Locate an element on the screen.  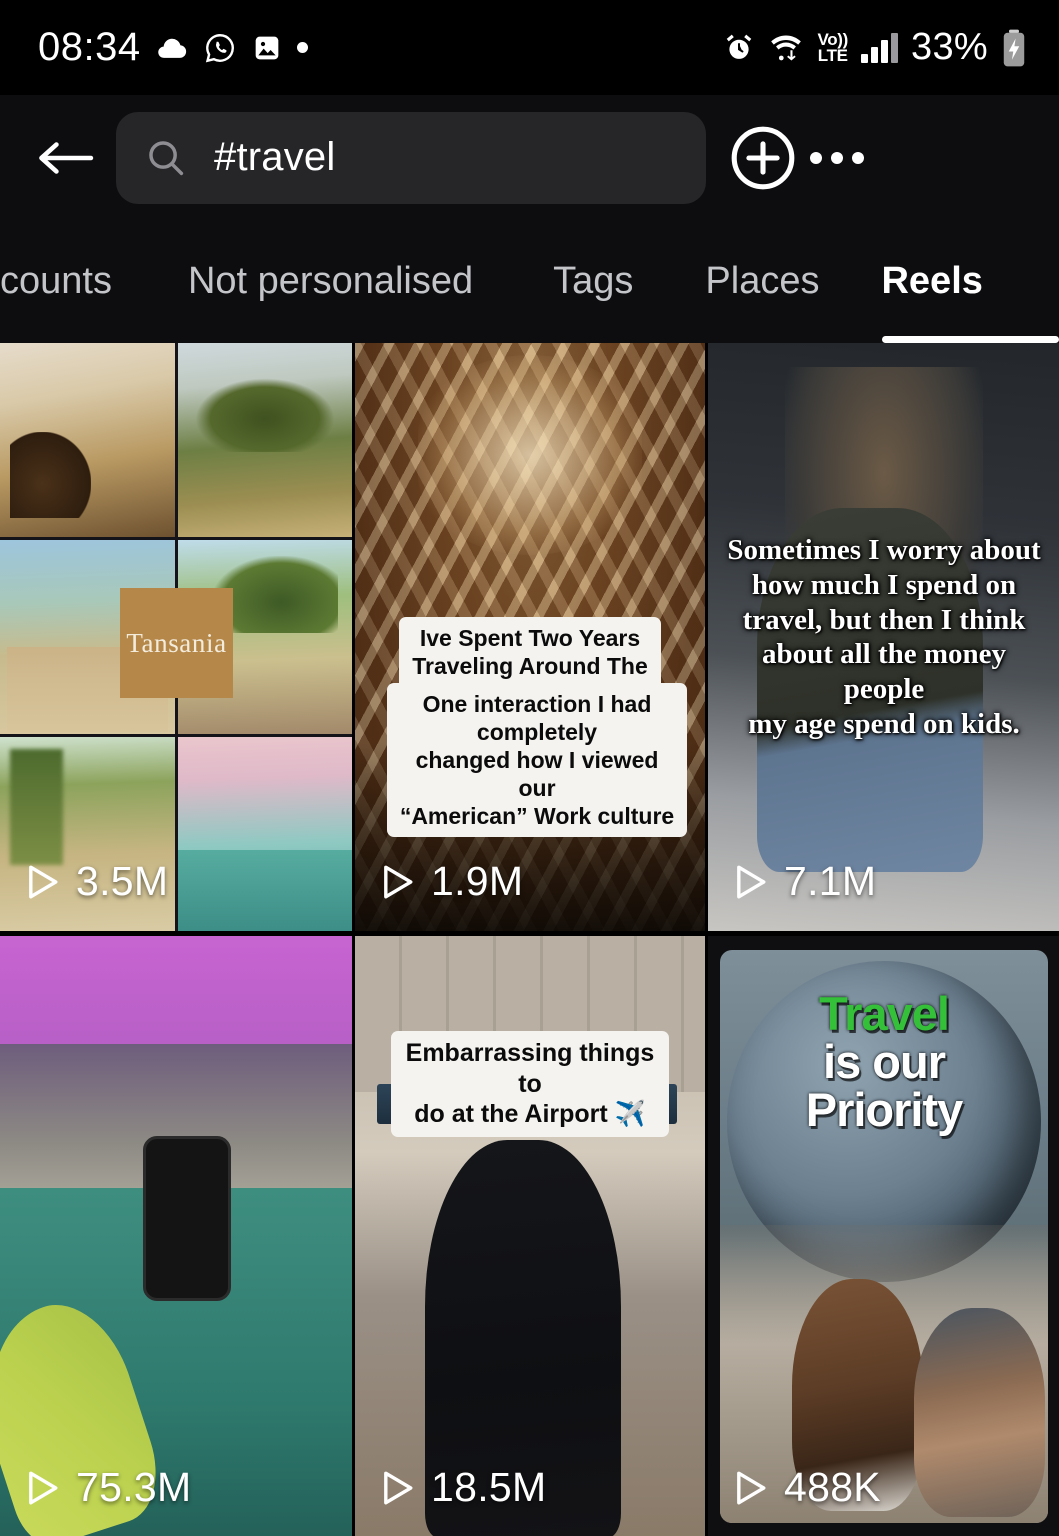
search-icon is located at coordinates (166, 158).